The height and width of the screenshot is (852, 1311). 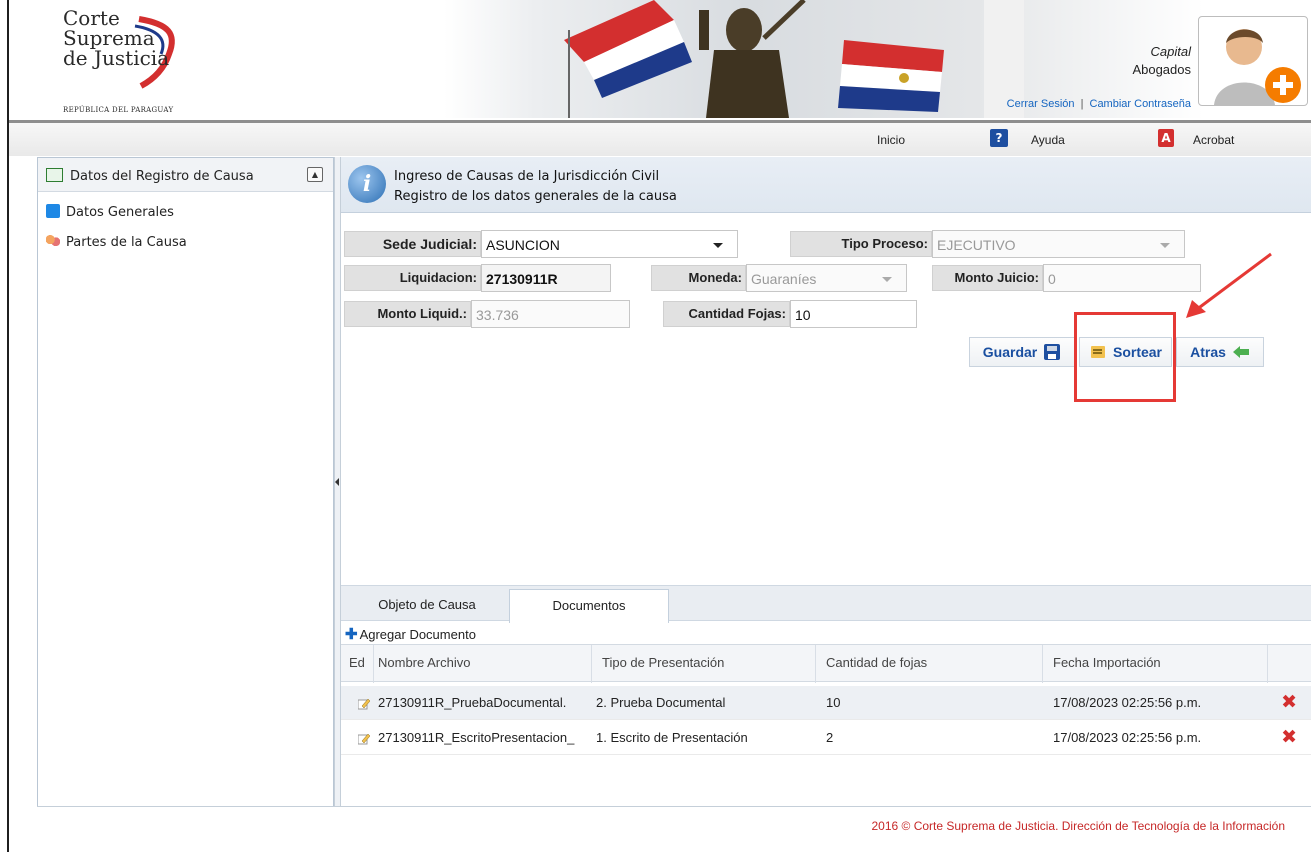 I want to click on liquidacion-label: Liquidacion:, so click(x=412, y=278).